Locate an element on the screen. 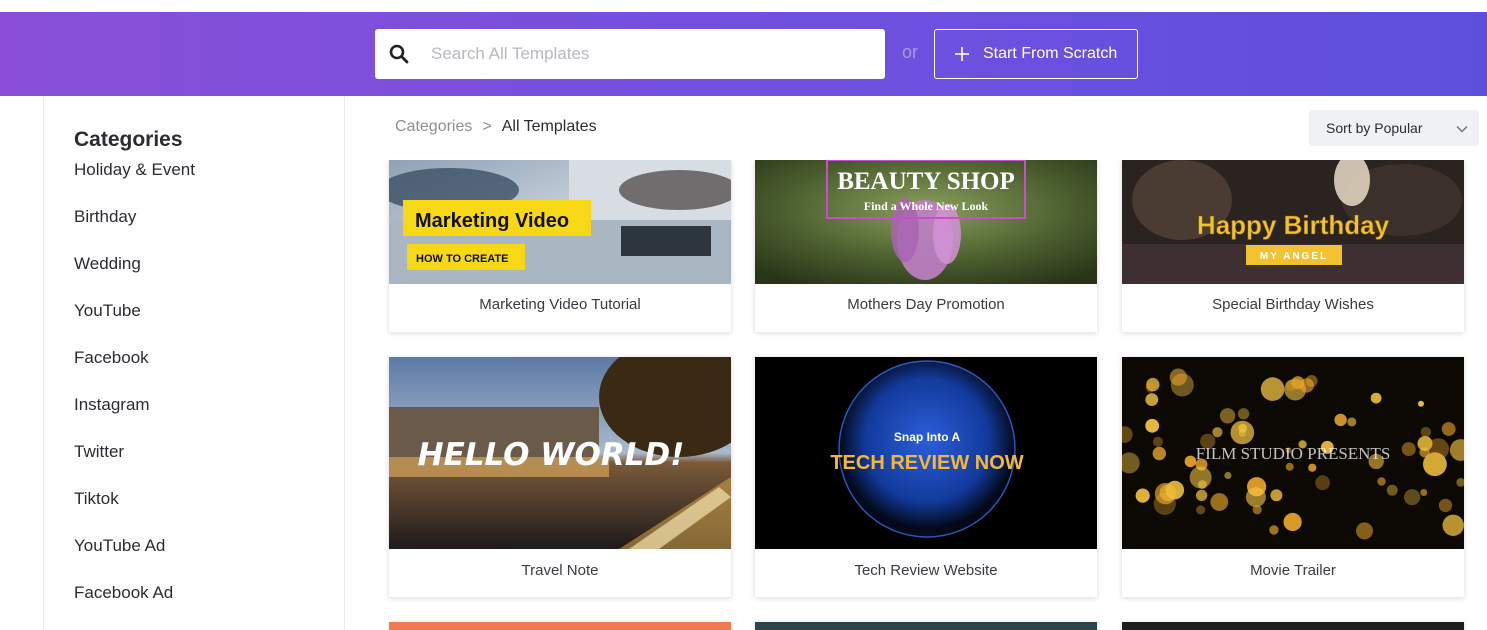 This screenshot has width=1487, height=630. chevron-down-icon is located at coordinates (1462, 129).